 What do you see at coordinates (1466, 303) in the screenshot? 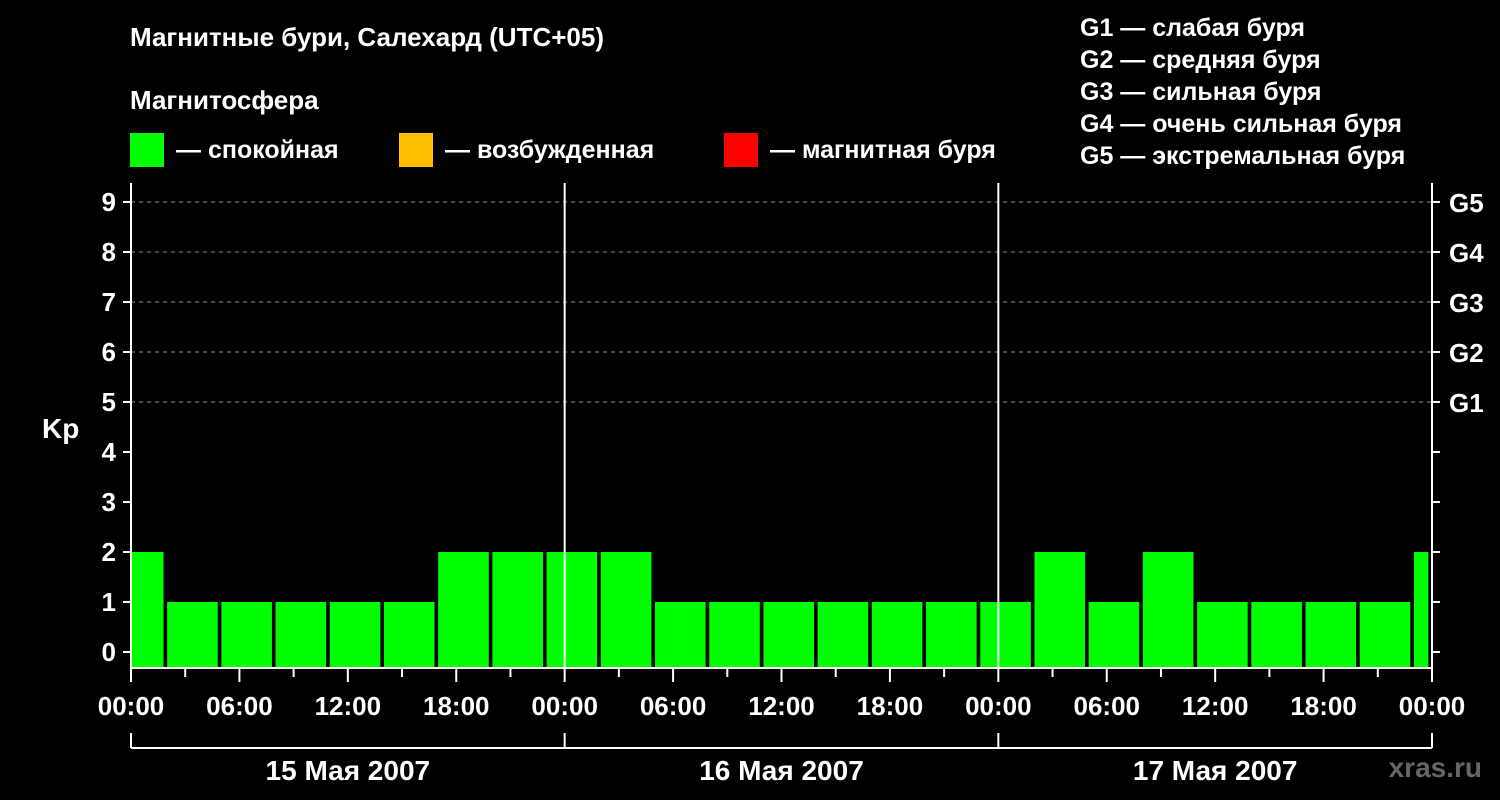
I see `storm-level-label: G3` at bounding box center [1466, 303].